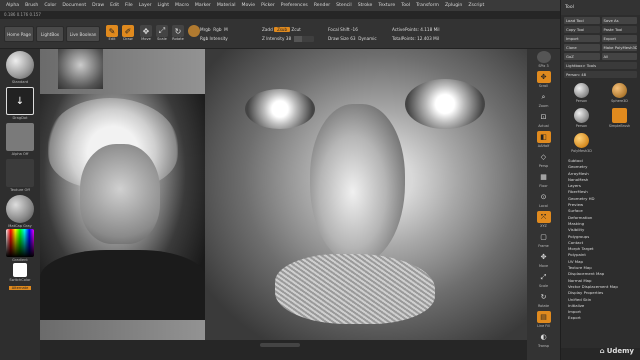 This screenshot has height=360, width=640. I want to click on tool-thumb-person-2: Person, so click(581, 119).